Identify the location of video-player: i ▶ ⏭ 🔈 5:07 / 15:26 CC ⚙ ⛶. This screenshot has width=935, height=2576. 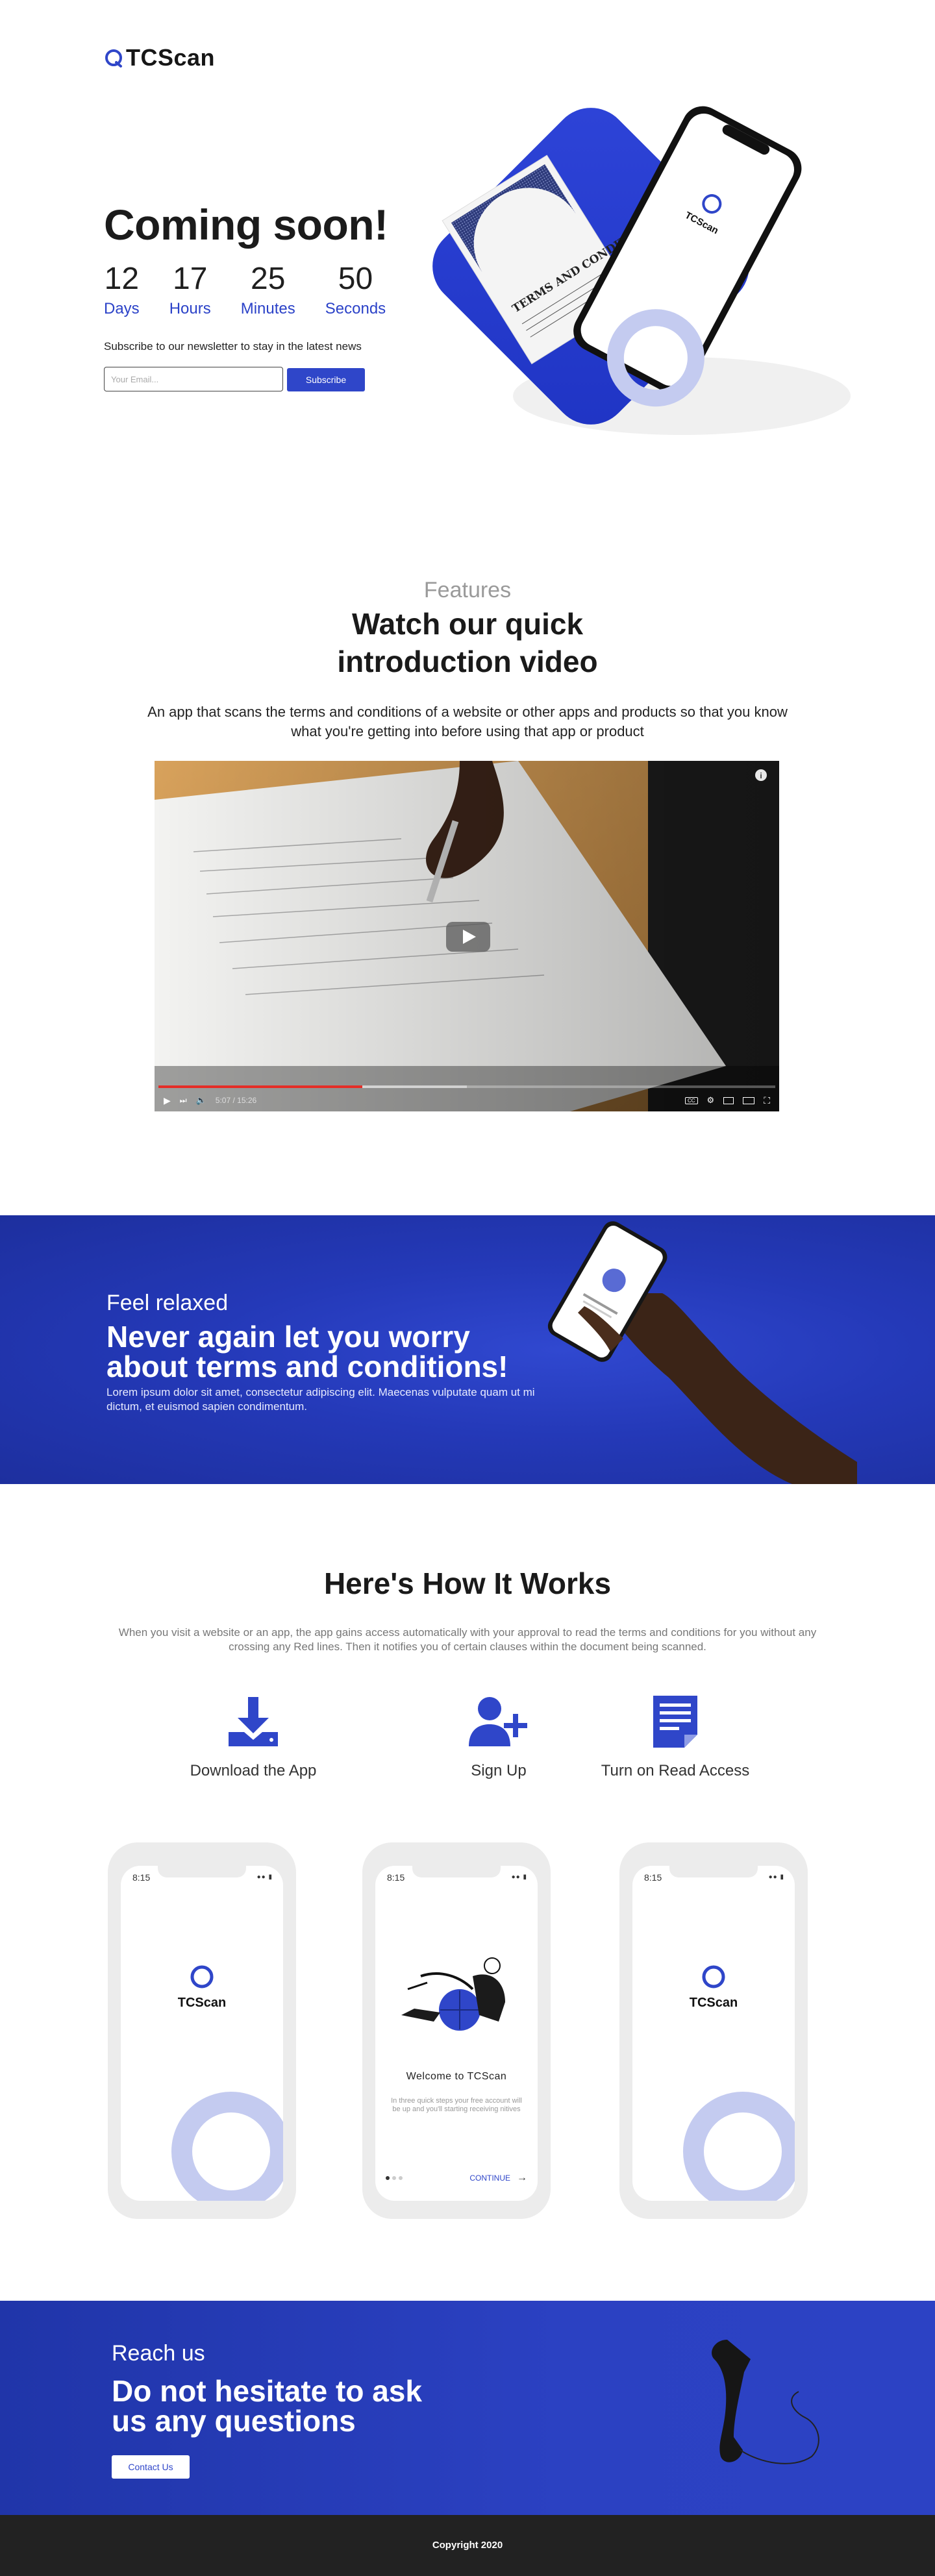
(467, 936).